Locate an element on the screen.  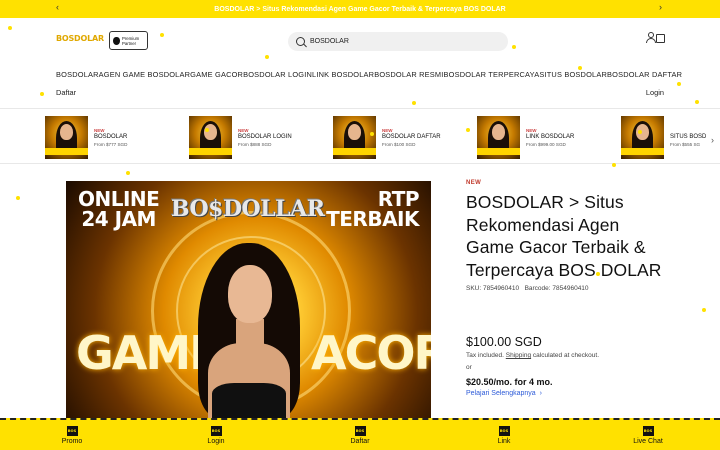
hero-rtp-text: RTP TERBAIK is located at coordinates (372, 209).